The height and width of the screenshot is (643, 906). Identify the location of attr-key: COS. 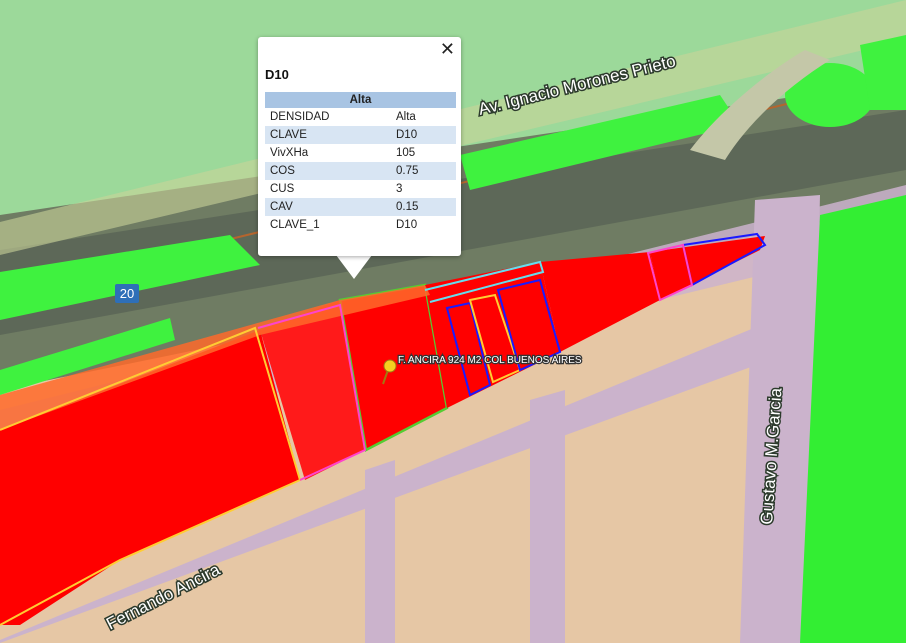
(328, 171).